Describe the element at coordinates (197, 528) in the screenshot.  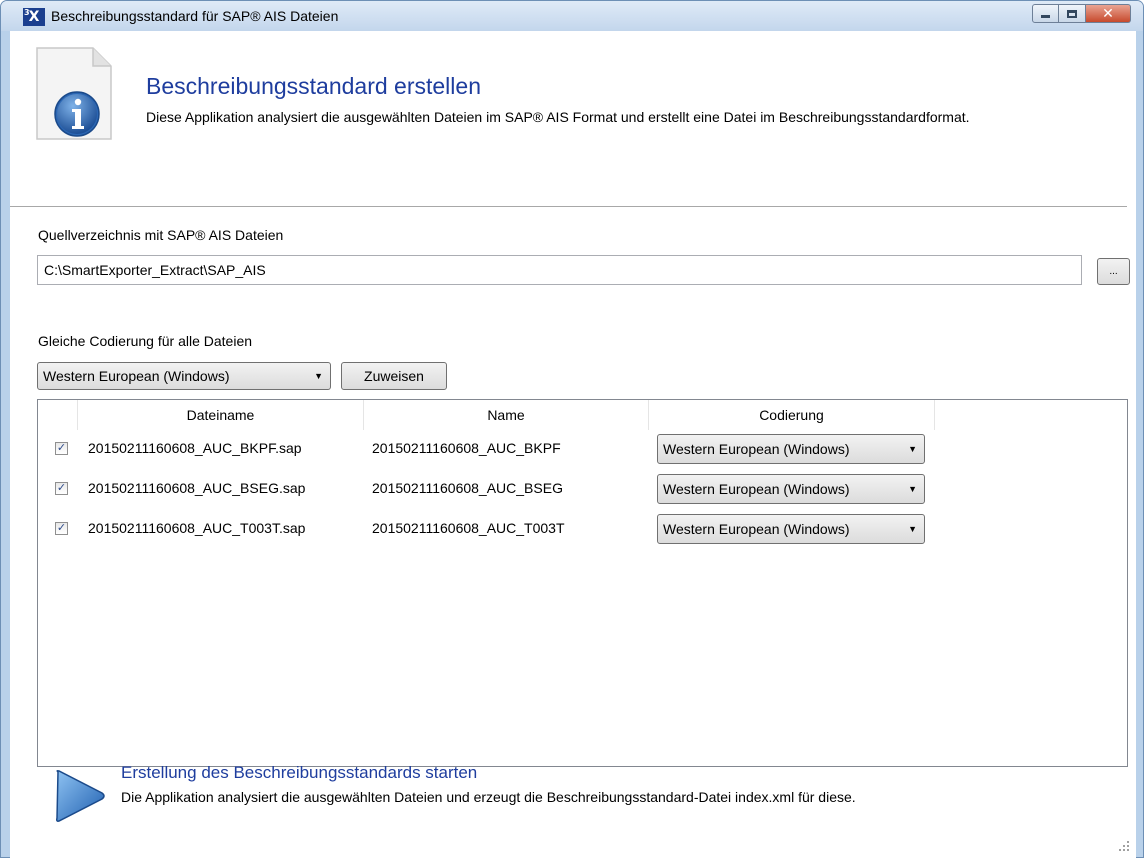
I see `row-filename: 20150211160608_AUC_T003T.sap` at that location.